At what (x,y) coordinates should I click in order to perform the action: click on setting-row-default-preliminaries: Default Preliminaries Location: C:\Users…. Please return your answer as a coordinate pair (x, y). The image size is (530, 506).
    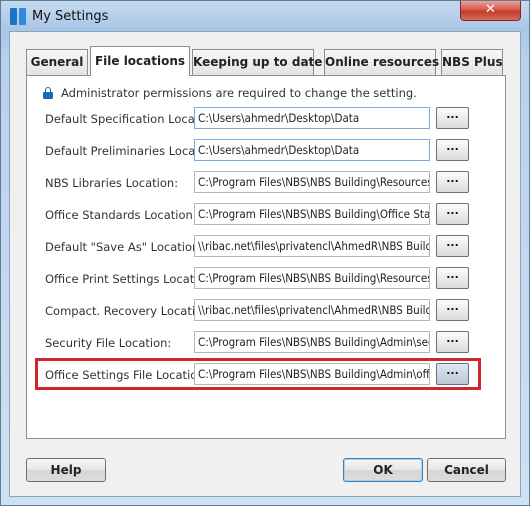
    Looking at the image, I should click on (267, 151).